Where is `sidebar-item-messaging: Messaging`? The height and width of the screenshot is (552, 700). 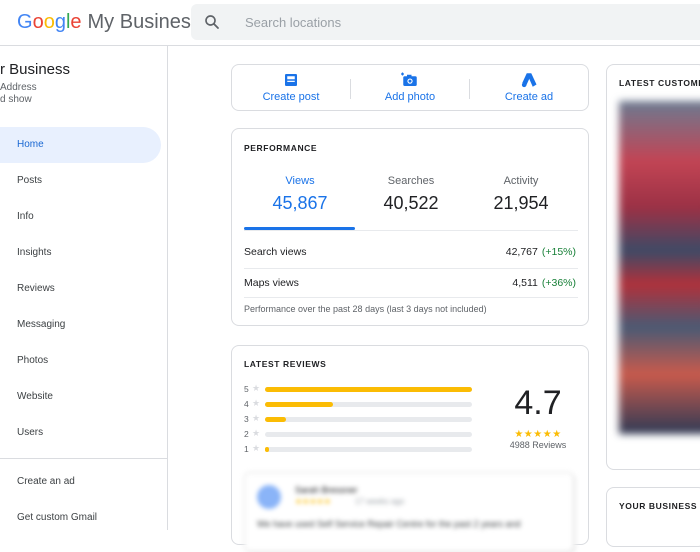
sidebar-item-messaging: Messaging is located at coordinates (80, 325).